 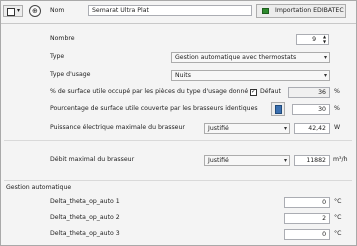 I want to click on checkbox-dropdown-button: ▾, so click(x=13, y=11).